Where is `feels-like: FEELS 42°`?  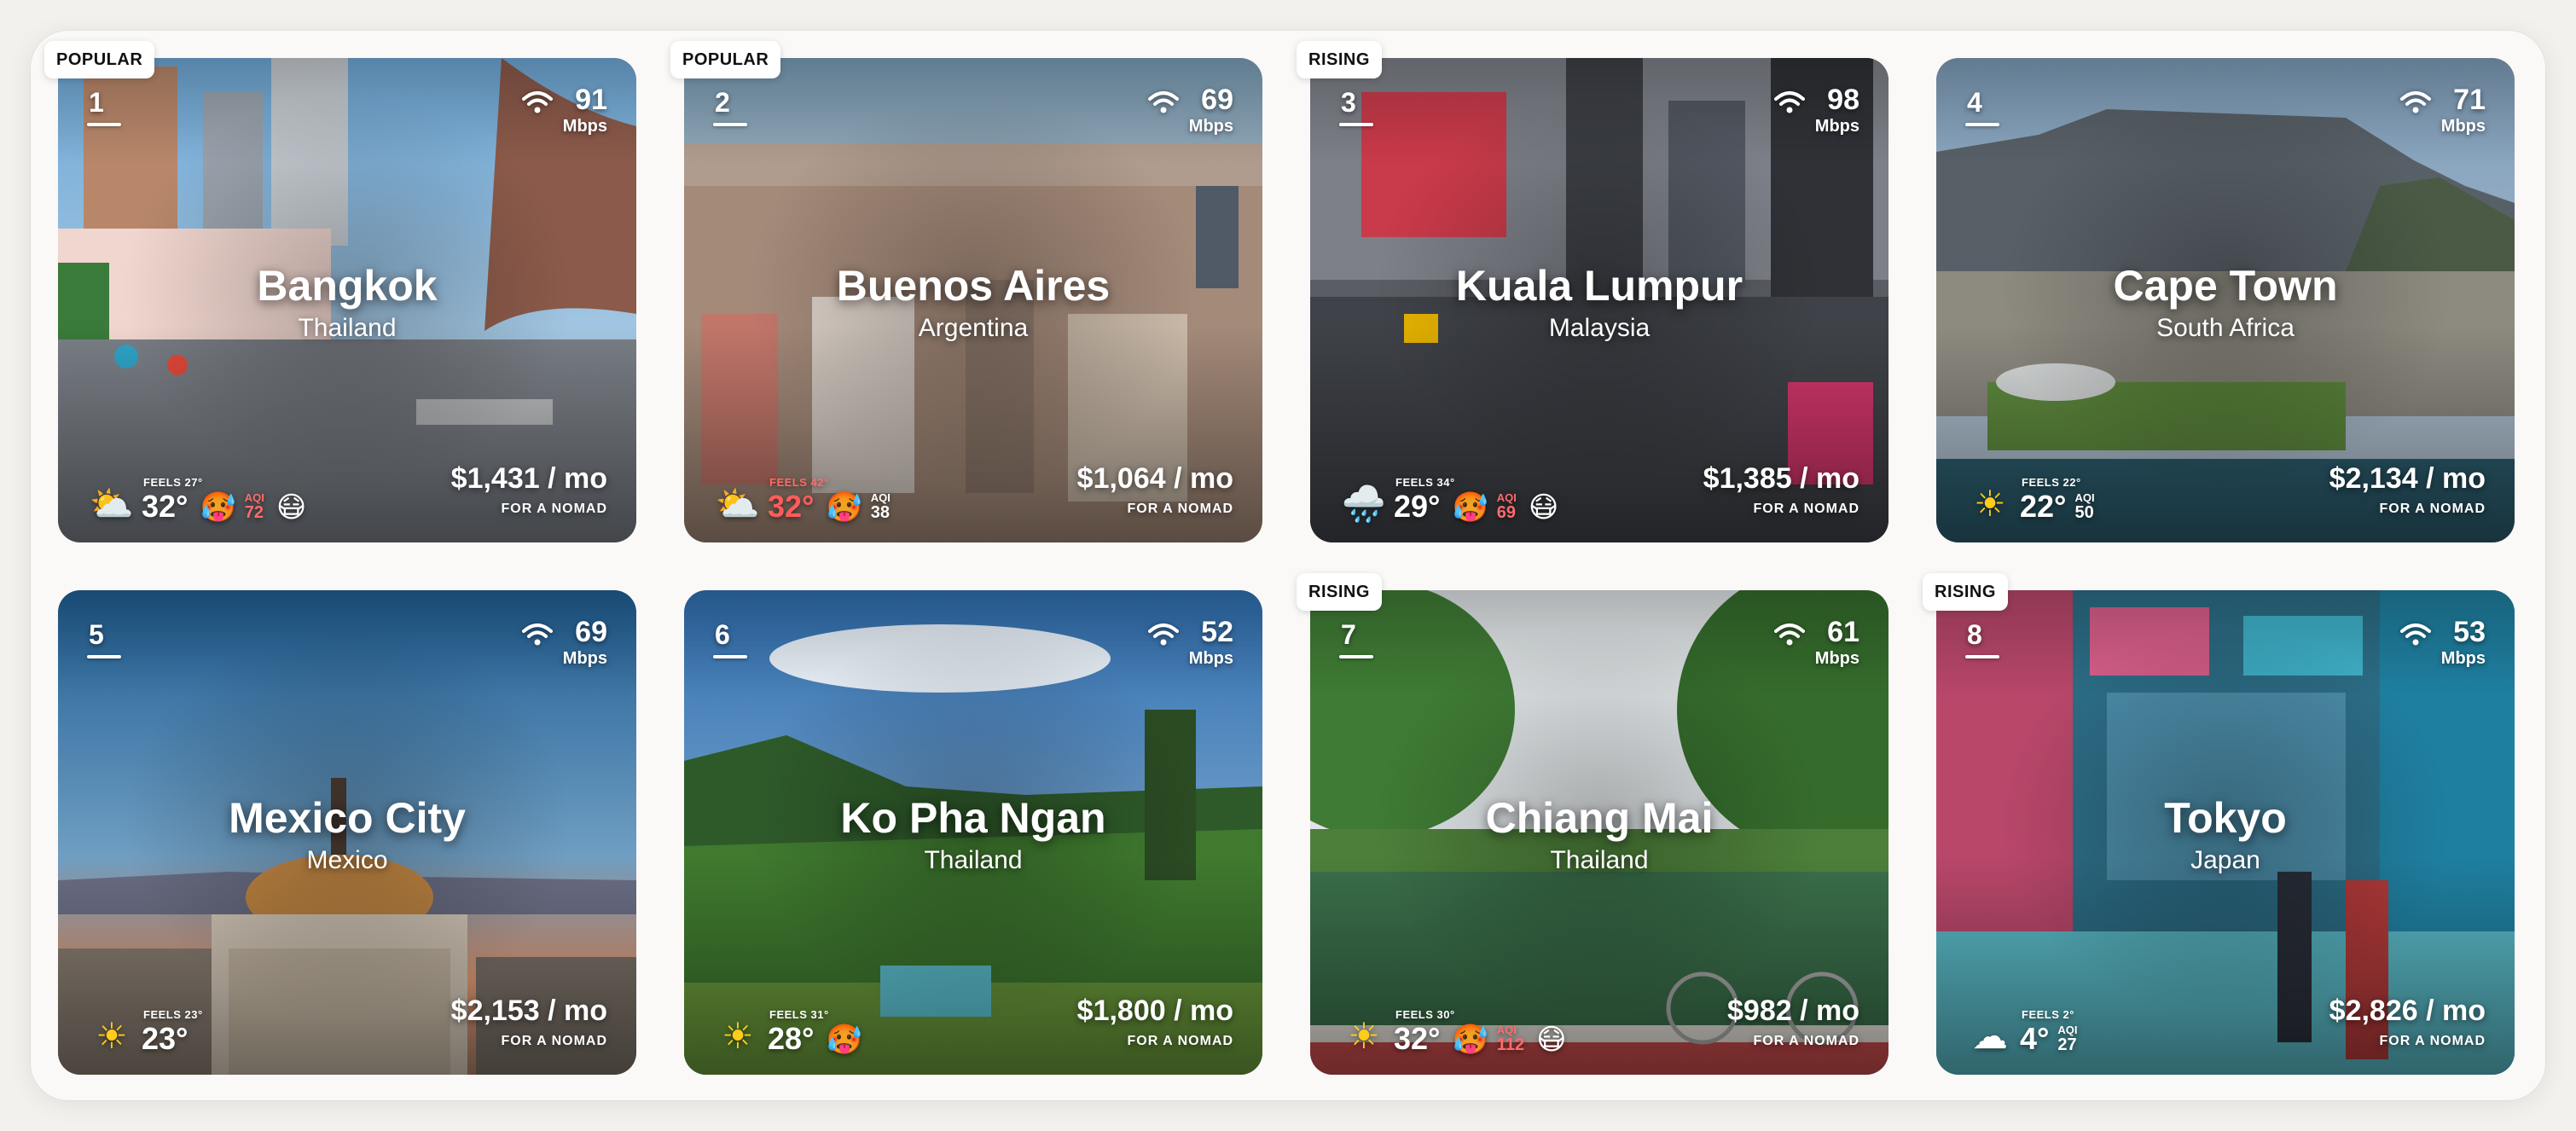
feels-like: FEELS 42° is located at coordinates (799, 482).